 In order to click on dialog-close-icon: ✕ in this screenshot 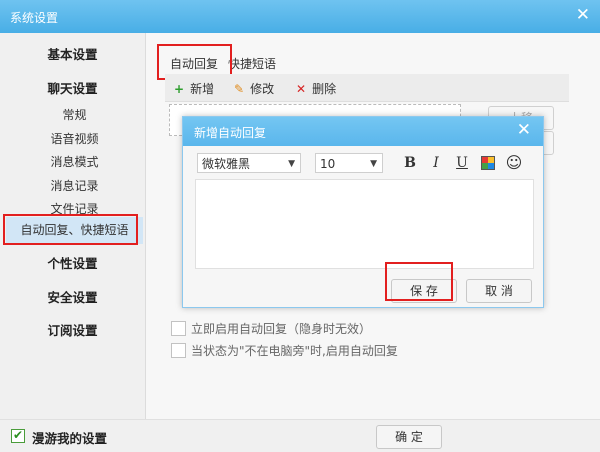, I will do `click(524, 130)`.